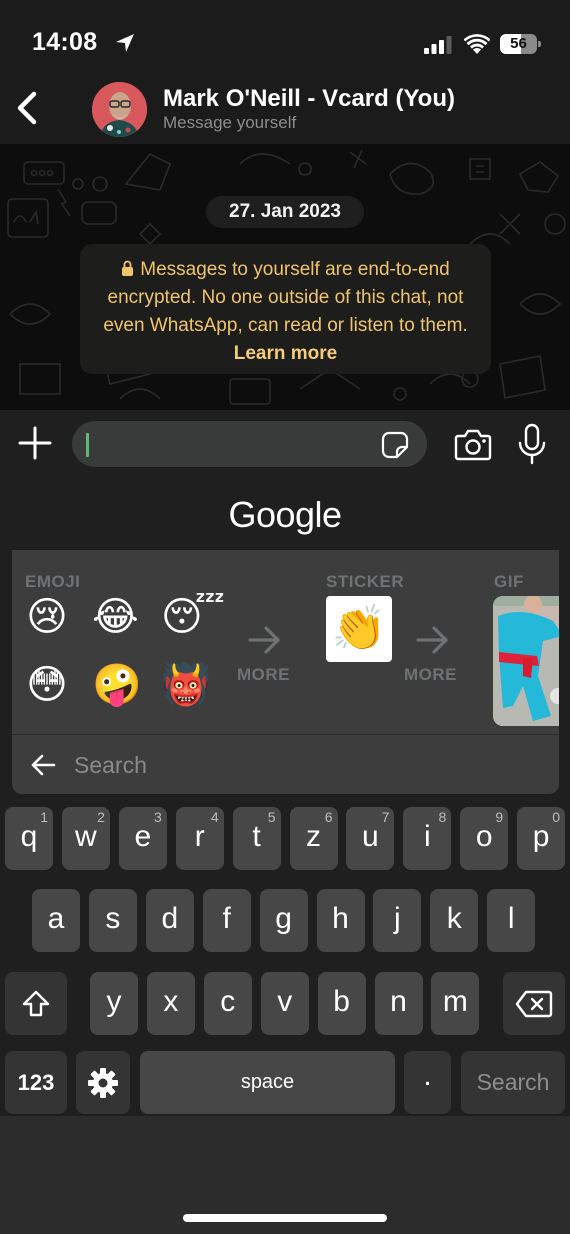 This screenshot has width=570, height=1234. I want to click on key-p: p0, so click(541, 838).